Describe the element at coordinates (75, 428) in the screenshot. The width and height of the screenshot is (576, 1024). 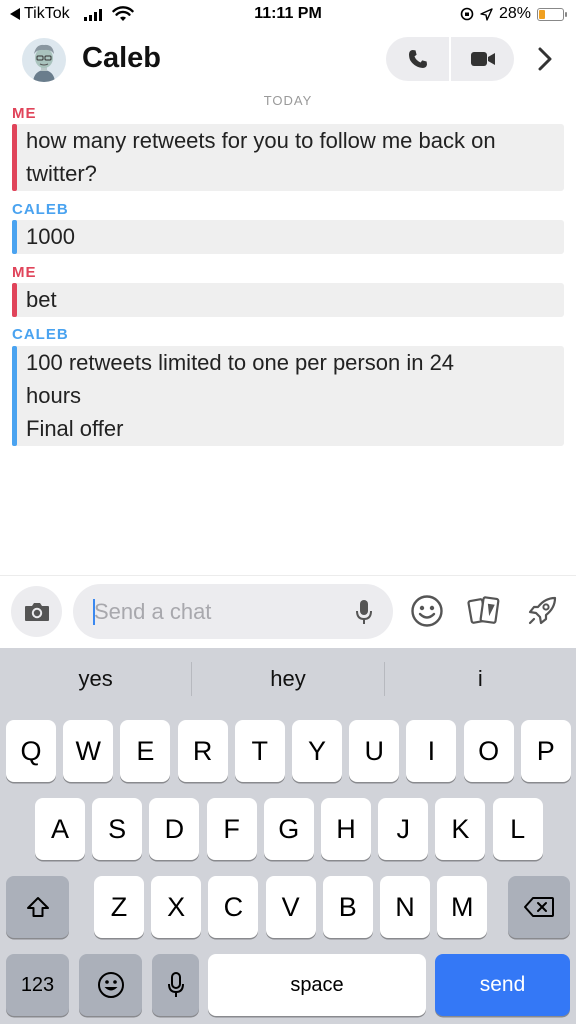
I see `message-line: Final offer` at that location.